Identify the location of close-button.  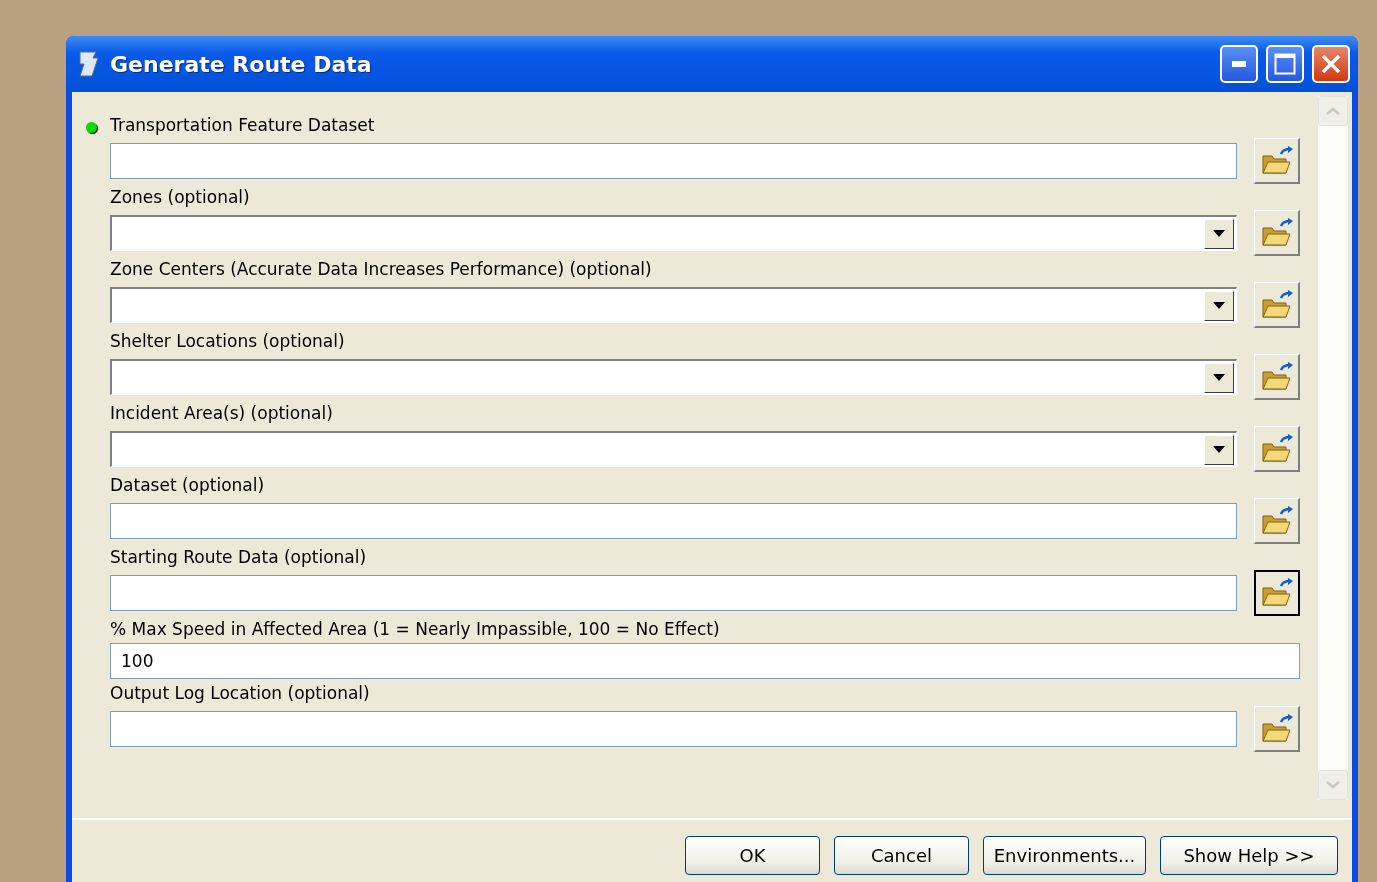
(1331, 64).